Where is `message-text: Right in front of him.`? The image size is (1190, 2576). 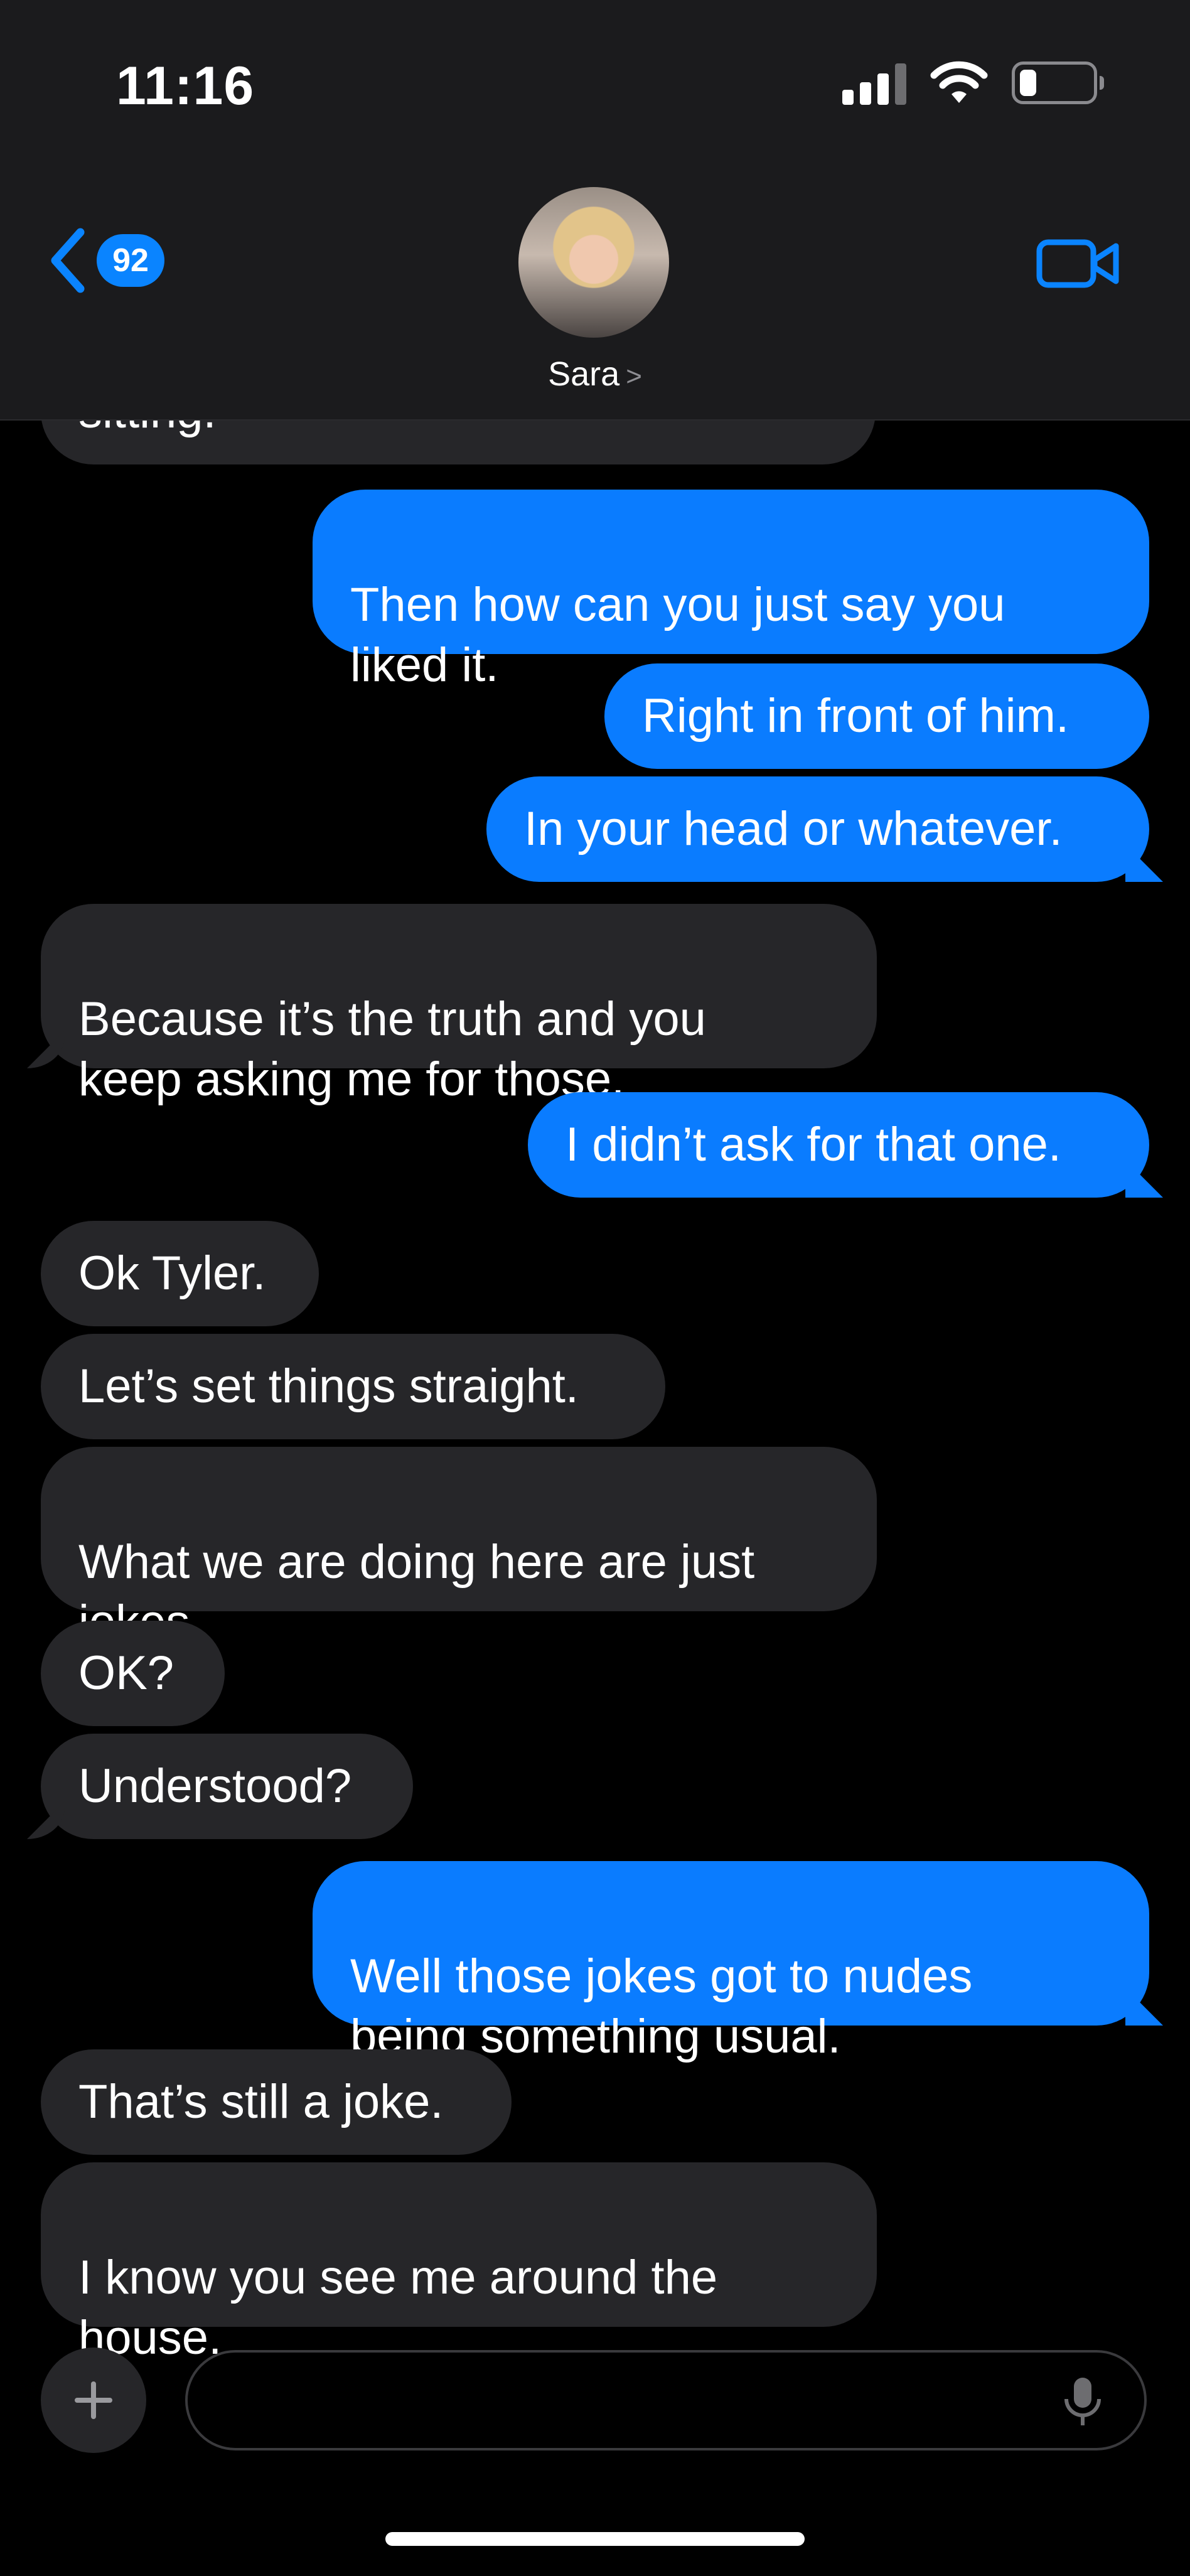 message-text: Right in front of him. is located at coordinates (855, 716).